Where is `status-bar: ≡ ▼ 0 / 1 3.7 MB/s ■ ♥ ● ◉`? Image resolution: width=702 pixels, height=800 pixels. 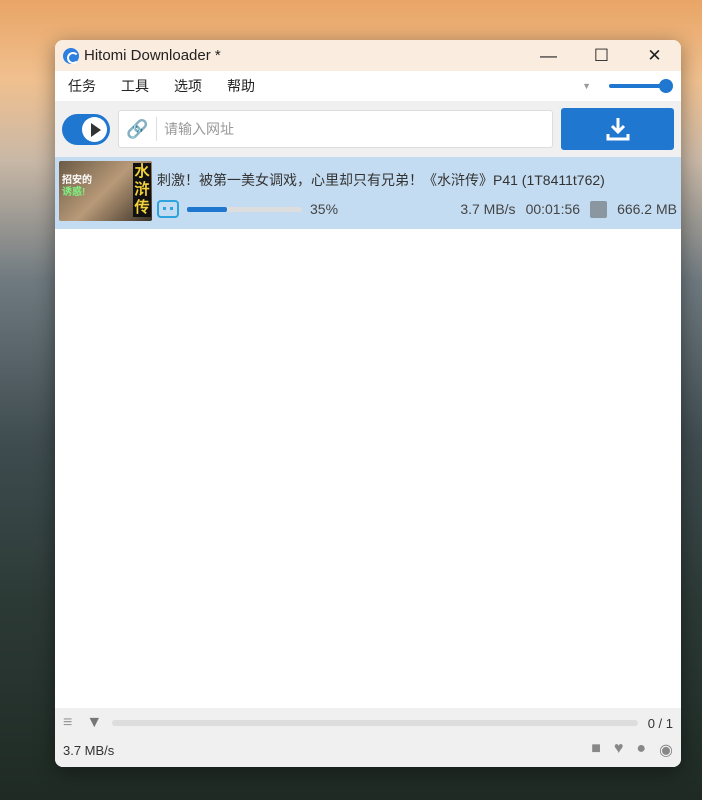
status-bar: ≡ ▼ 0 / 1 3.7 MB/s ■ ♥ ● ◉ is located at coordinates (368, 737).